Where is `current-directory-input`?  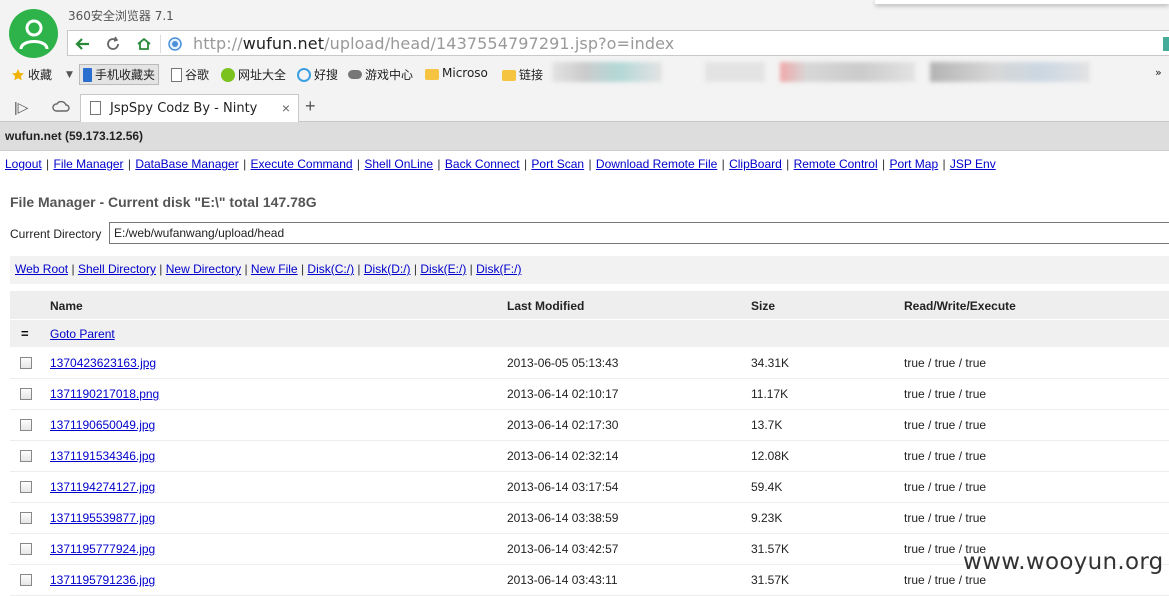
current-directory-input is located at coordinates (639, 233).